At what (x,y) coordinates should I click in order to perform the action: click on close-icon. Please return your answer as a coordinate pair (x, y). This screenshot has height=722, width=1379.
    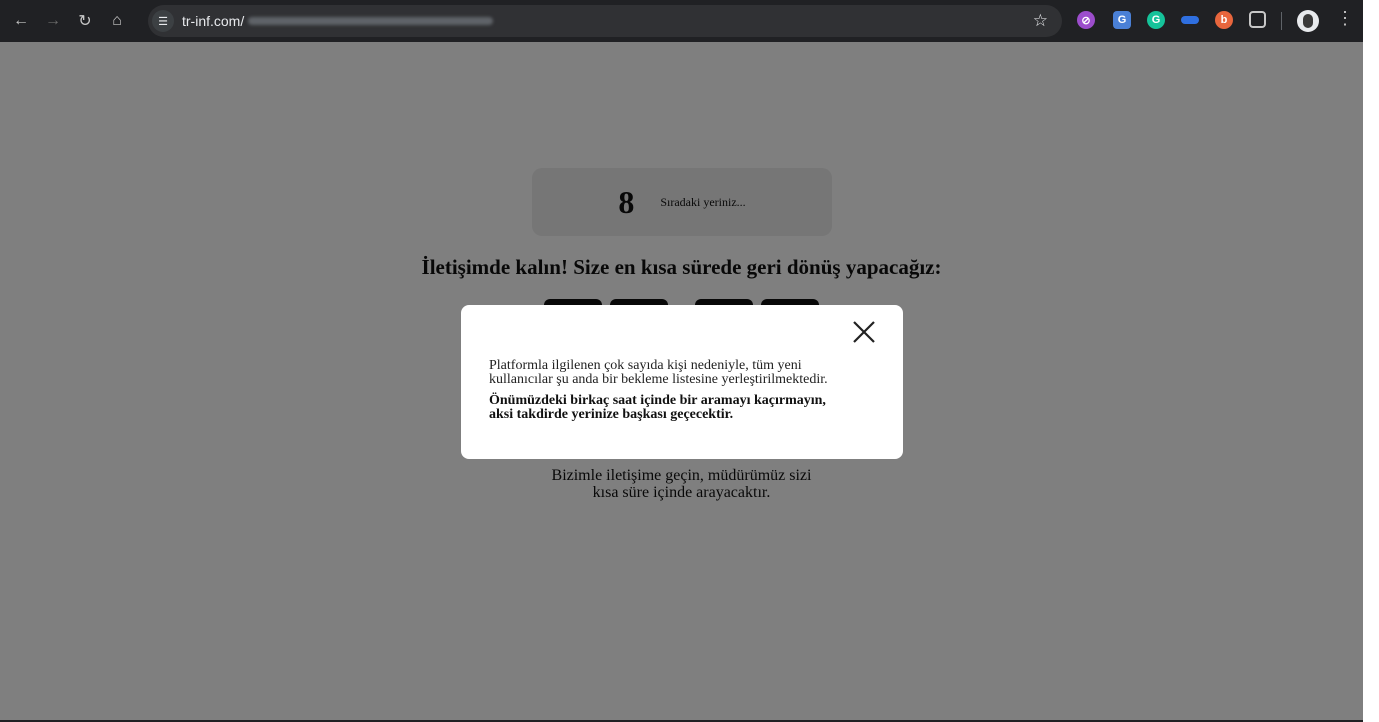
    Looking at the image, I should click on (864, 332).